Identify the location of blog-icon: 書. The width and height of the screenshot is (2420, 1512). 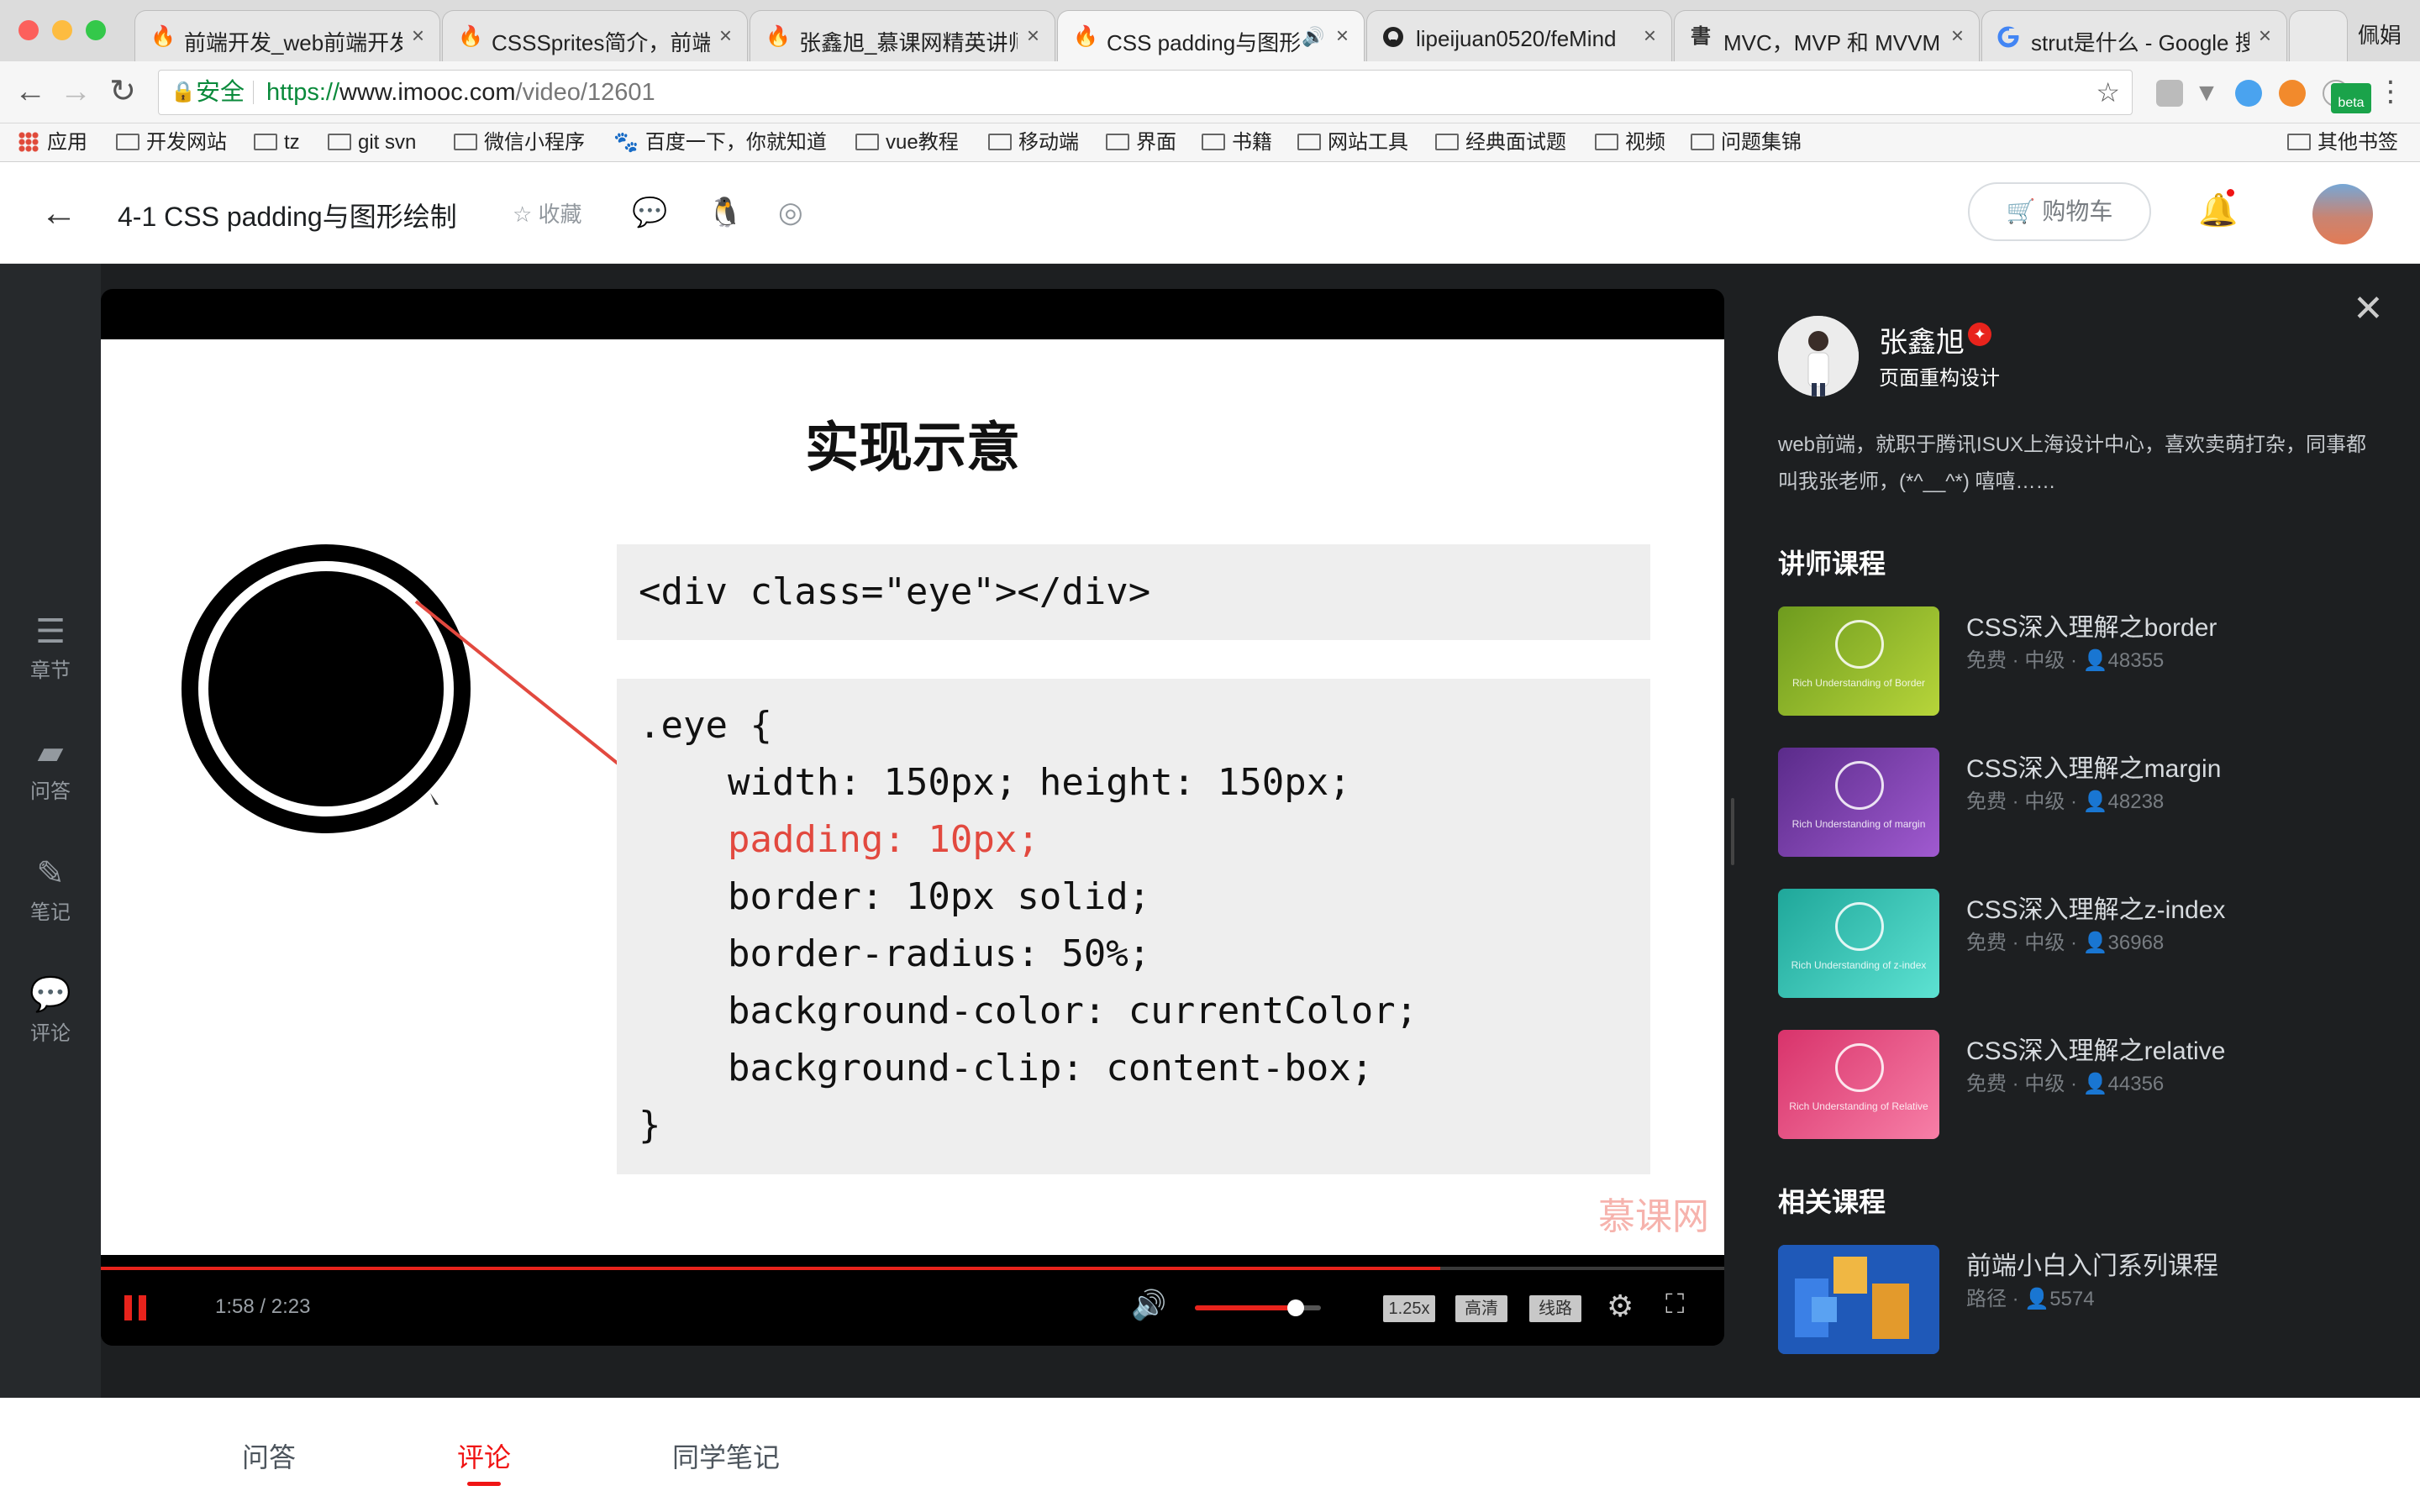
(1701, 36).